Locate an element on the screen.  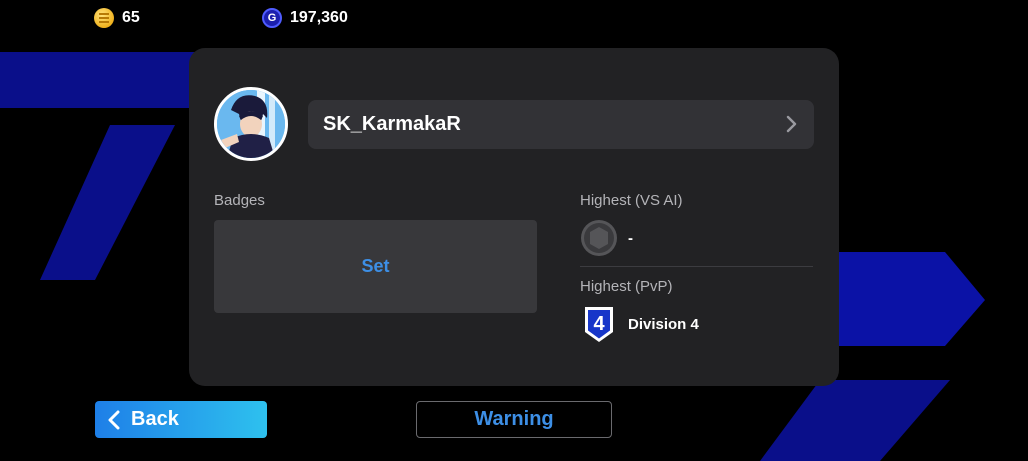
stripe-top-left is located at coordinates (100, 80).